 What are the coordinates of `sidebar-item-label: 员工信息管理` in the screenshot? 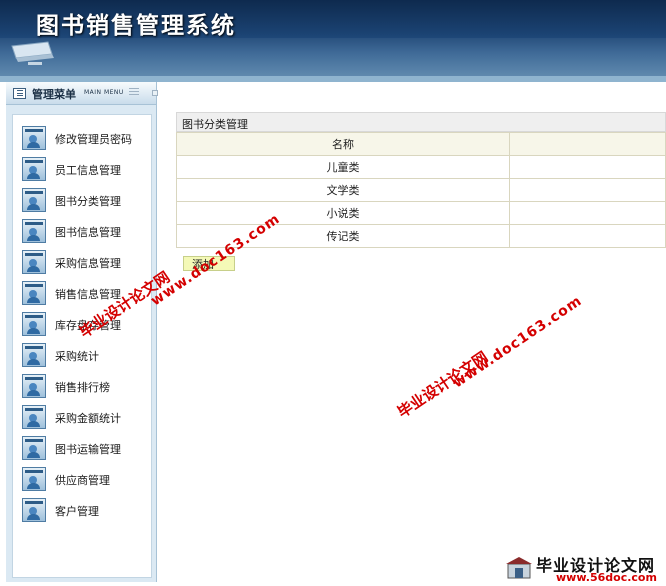 It's located at (88, 170).